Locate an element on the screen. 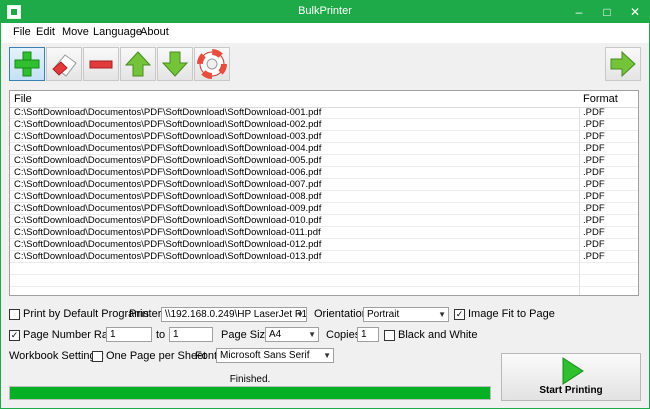 Image resolution: width=650 pixels, height=409 pixels. page-size-label: Page Size is located at coordinates (246, 335).